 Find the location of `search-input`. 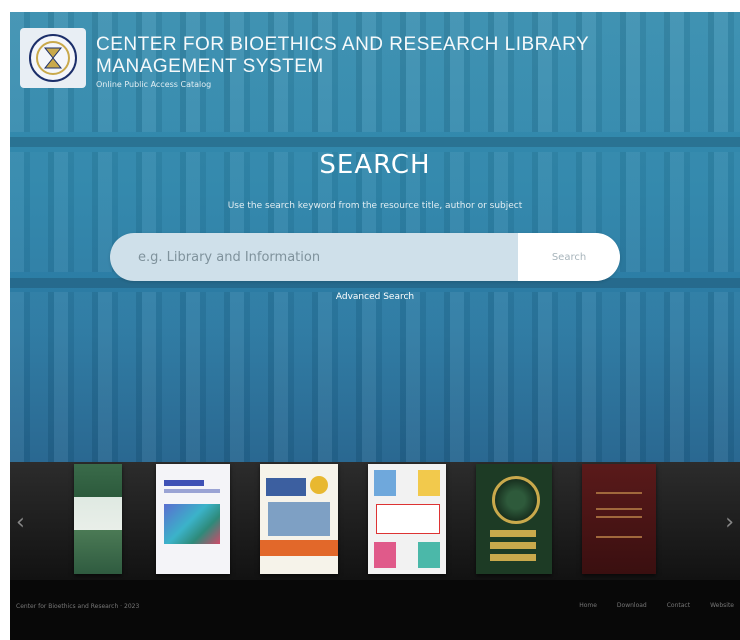

search-input is located at coordinates (312, 257).